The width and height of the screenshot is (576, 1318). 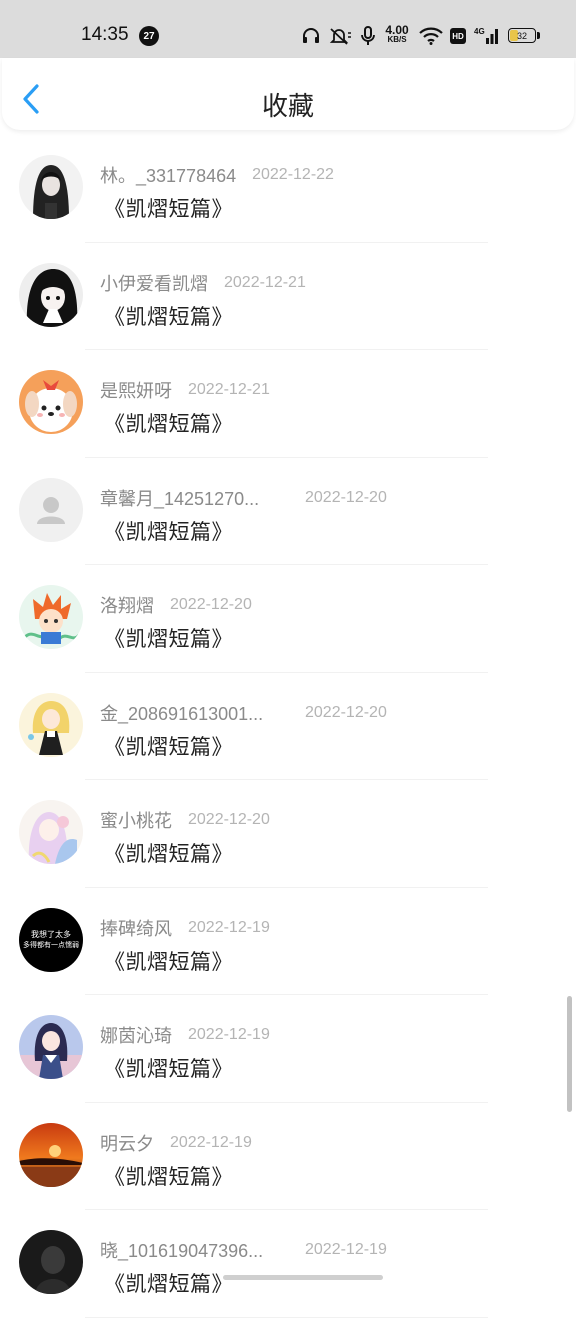 I want to click on list-item: 我想了太多 多得都有一点懦弱 捧碑绮风 2022-12-19 《凯熠短篇》, so click(x=288, y=942).